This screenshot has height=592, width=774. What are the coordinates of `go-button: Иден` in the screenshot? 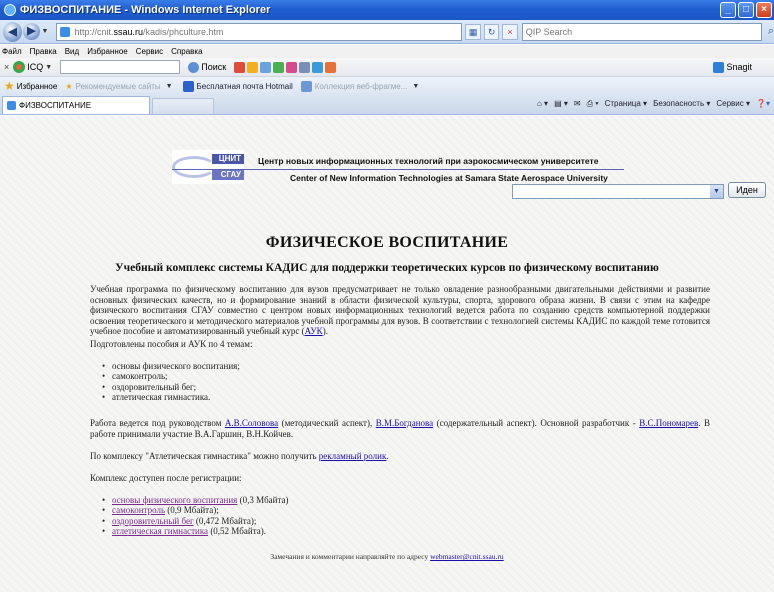 It's located at (747, 190).